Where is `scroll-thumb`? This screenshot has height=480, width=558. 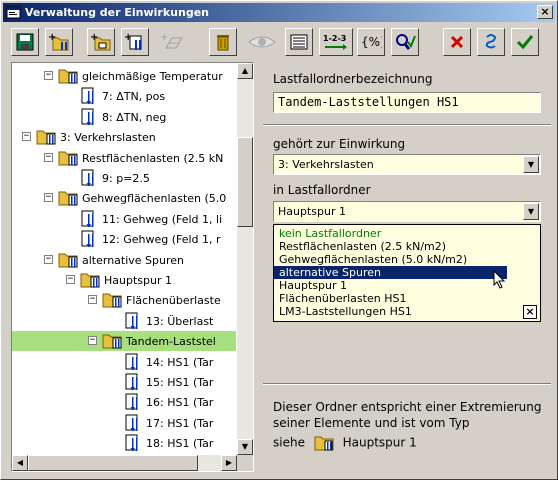
scroll-thumb is located at coordinates (245, 182).